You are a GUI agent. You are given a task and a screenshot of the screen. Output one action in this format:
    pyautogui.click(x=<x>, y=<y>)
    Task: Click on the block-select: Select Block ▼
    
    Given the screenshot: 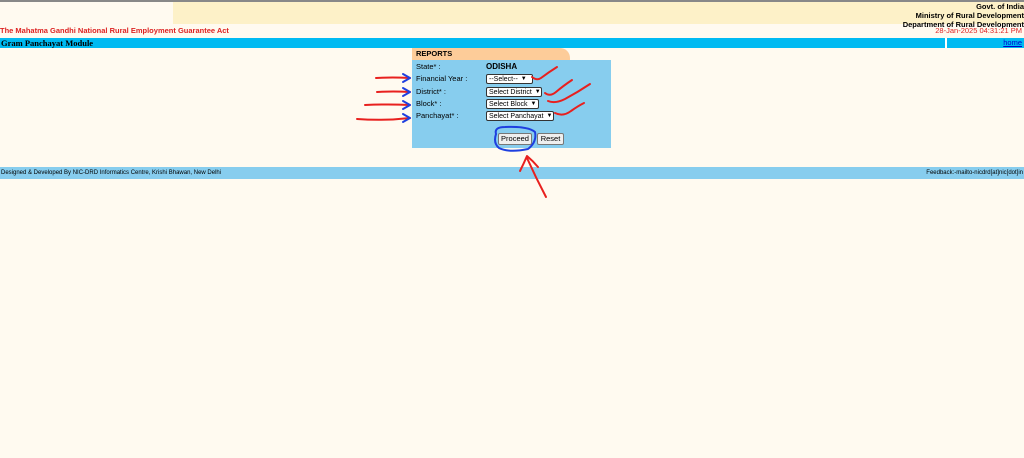 What is the action you would take?
    pyautogui.click(x=512, y=104)
    